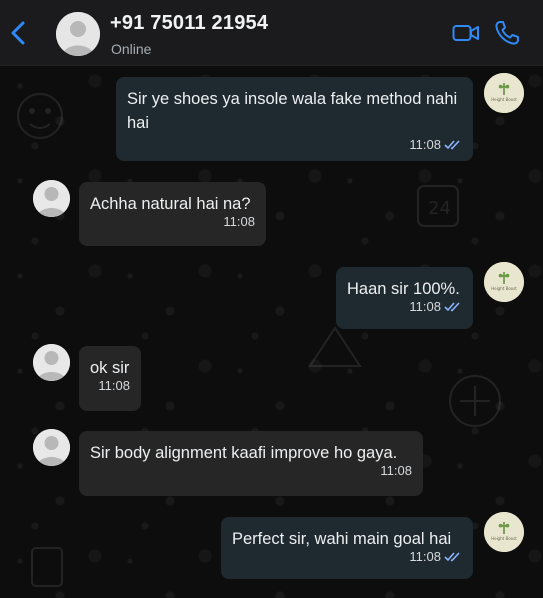 The image size is (543, 598). Describe the element at coordinates (342, 539) in the screenshot. I see `message-text: Perfect sir, wahi main goal hai` at that location.